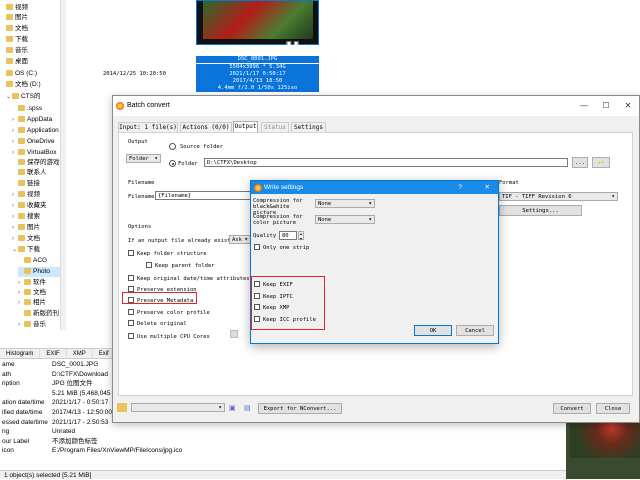 This screenshot has width=640, height=480. I want to click on cpu-slider, so click(234, 334).